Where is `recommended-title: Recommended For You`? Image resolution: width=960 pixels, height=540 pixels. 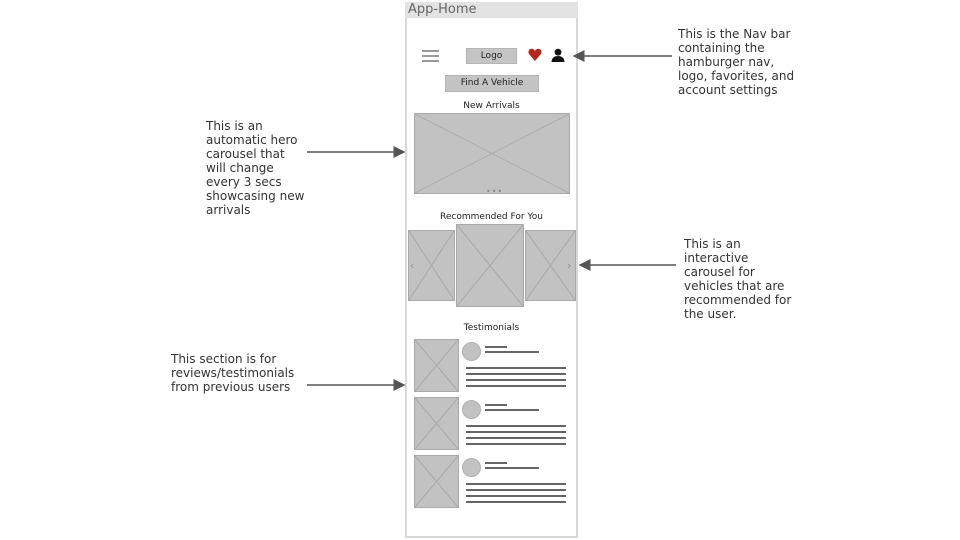
recommended-title: Recommended For You is located at coordinates (491, 217).